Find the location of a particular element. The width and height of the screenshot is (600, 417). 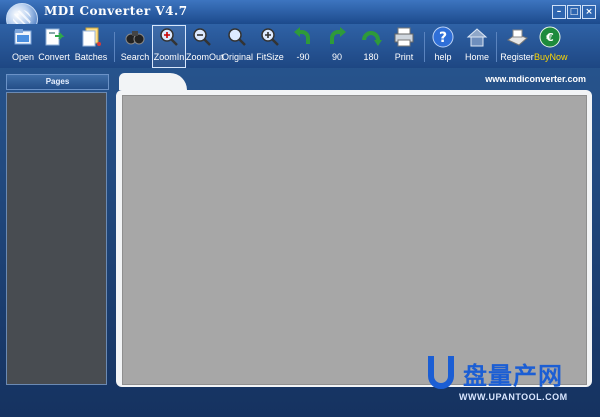

help-button: ? help is located at coordinates (443, 46).